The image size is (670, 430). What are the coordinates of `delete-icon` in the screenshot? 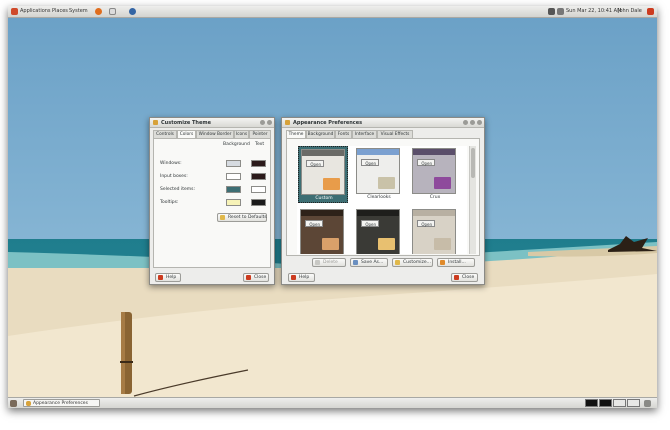 It's located at (317, 262).